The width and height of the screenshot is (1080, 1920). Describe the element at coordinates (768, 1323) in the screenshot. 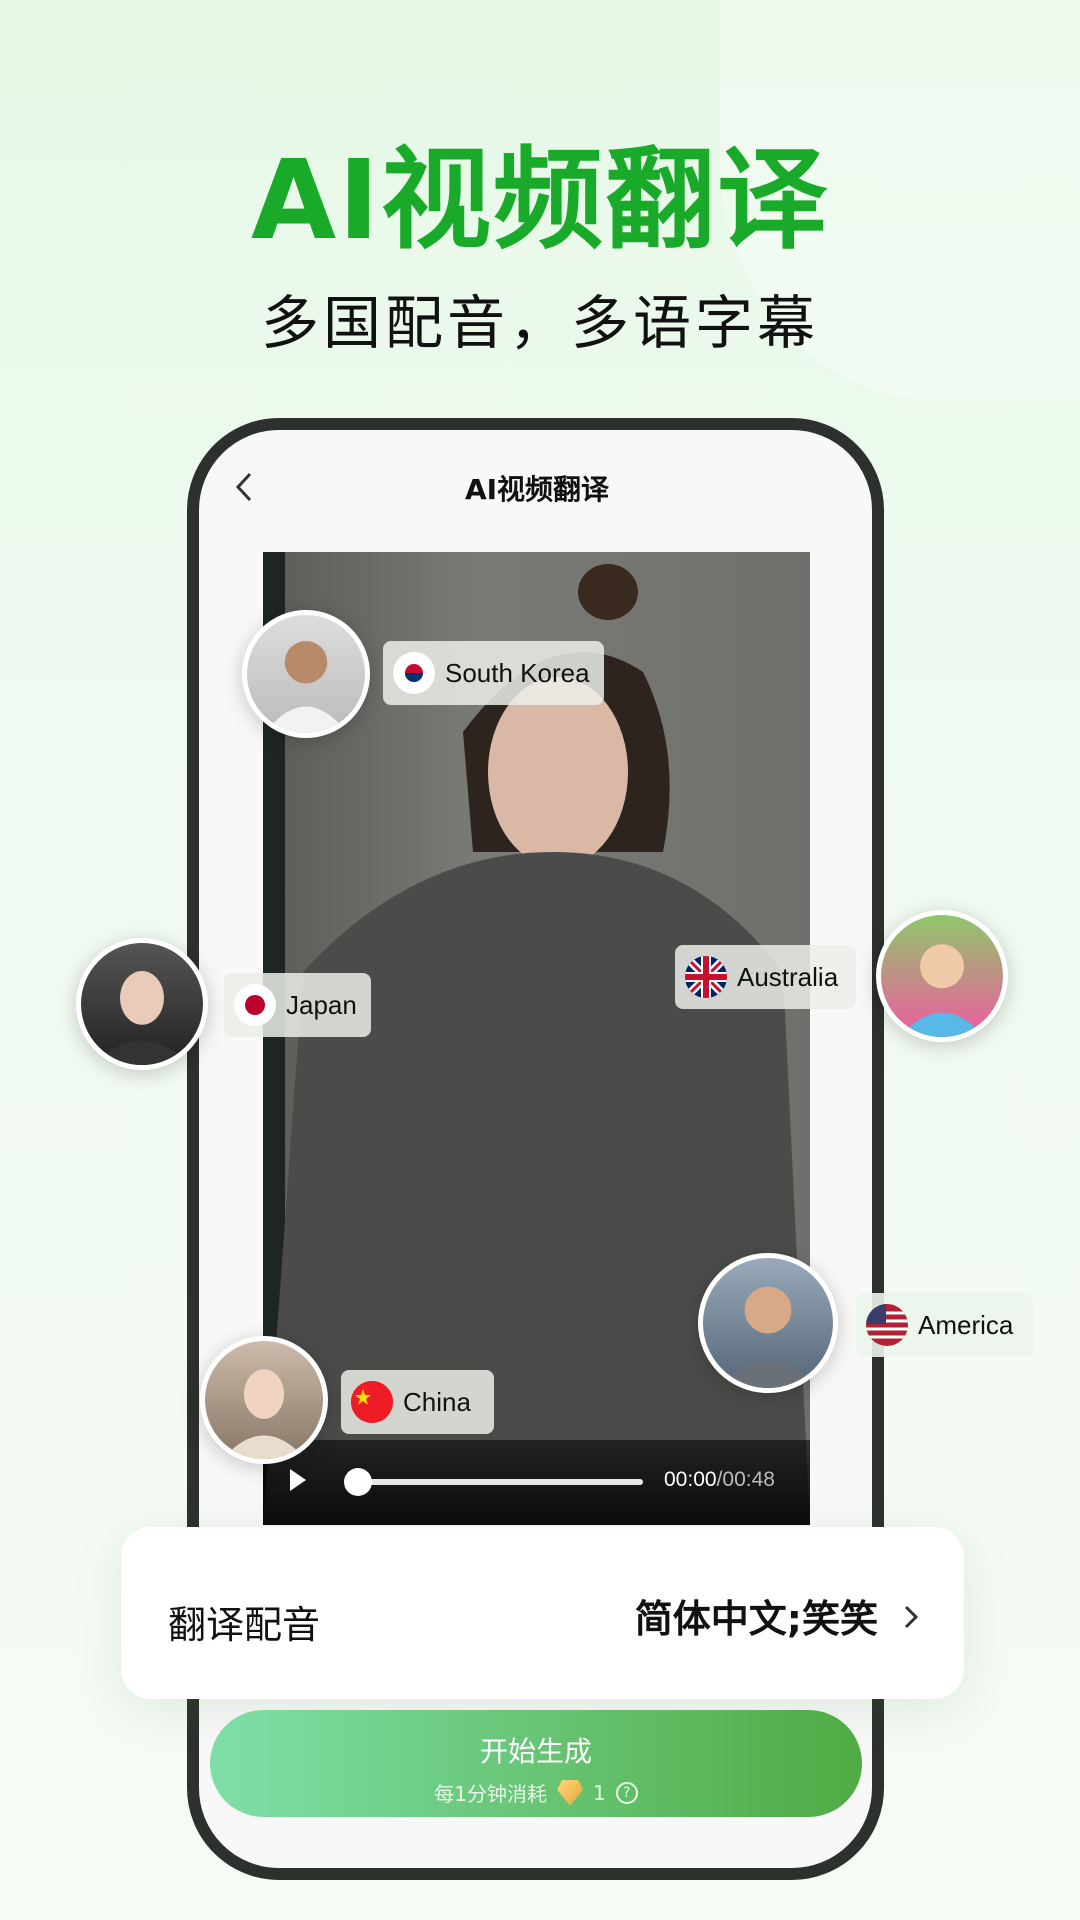

I see `avatar-america` at that location.